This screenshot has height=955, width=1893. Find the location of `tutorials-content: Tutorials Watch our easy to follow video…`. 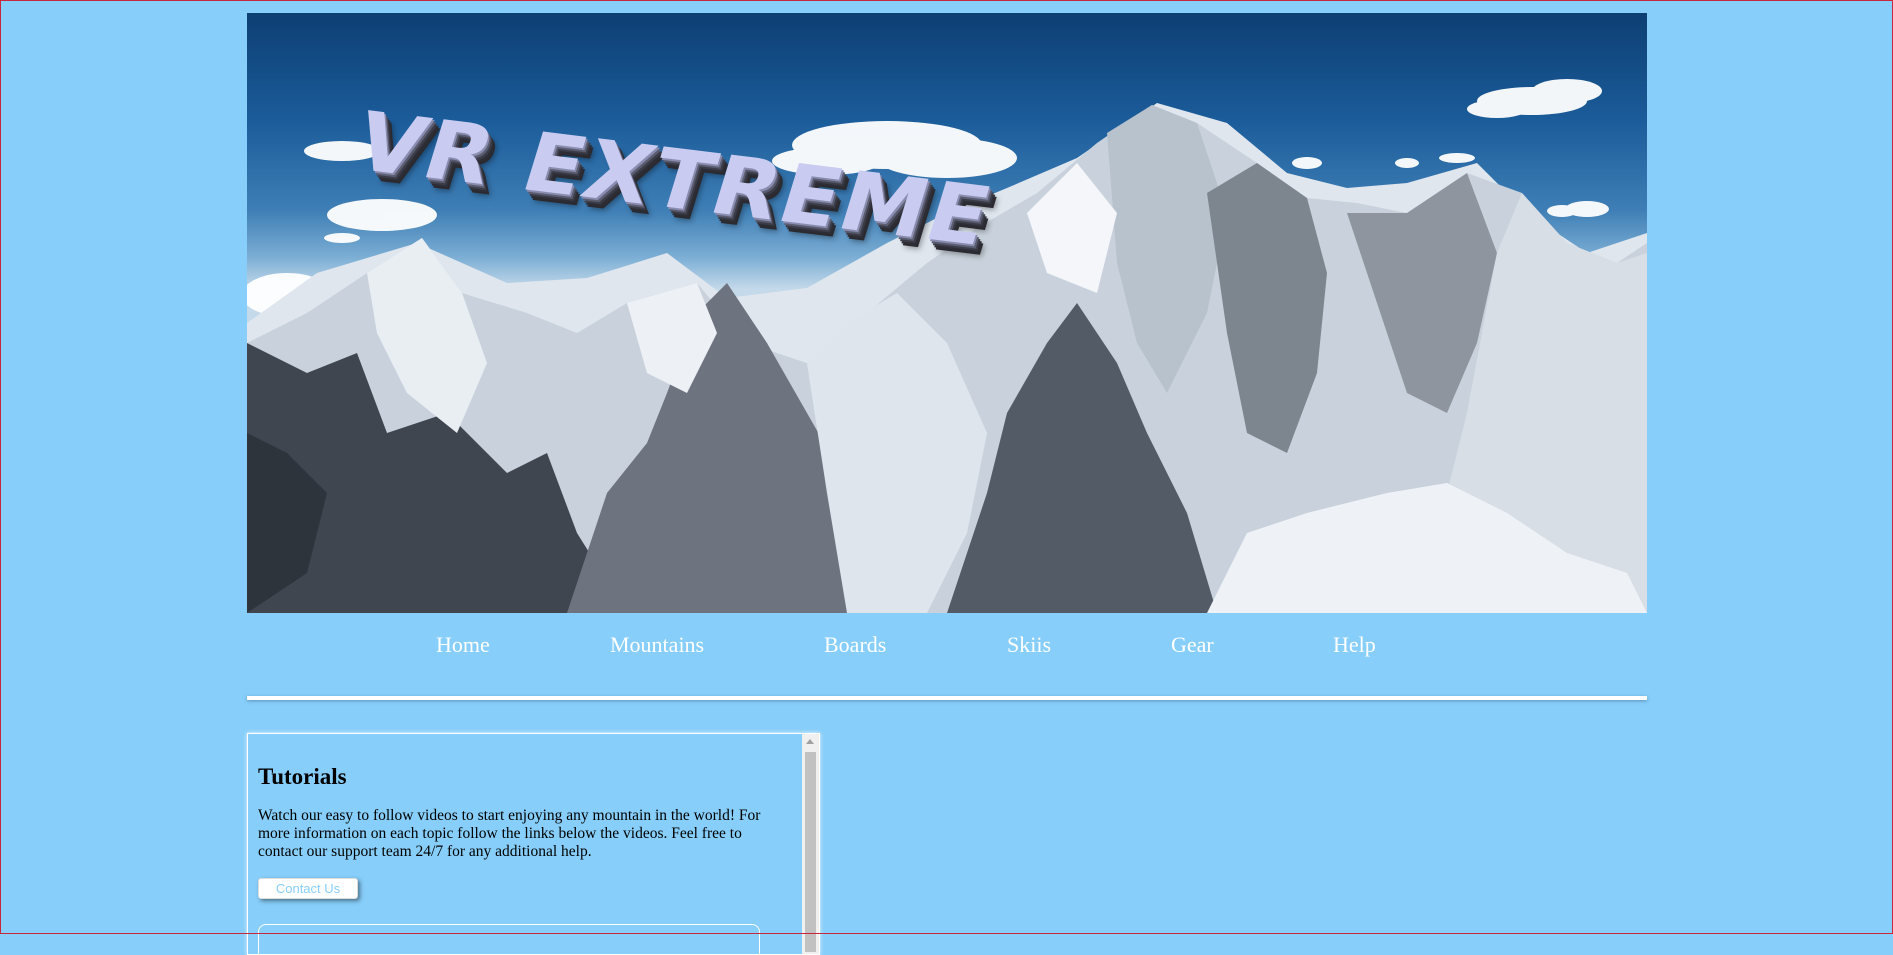

tutorials-content: Tutorials Watch our easy to follow video… is located at coordinates (518, 831).